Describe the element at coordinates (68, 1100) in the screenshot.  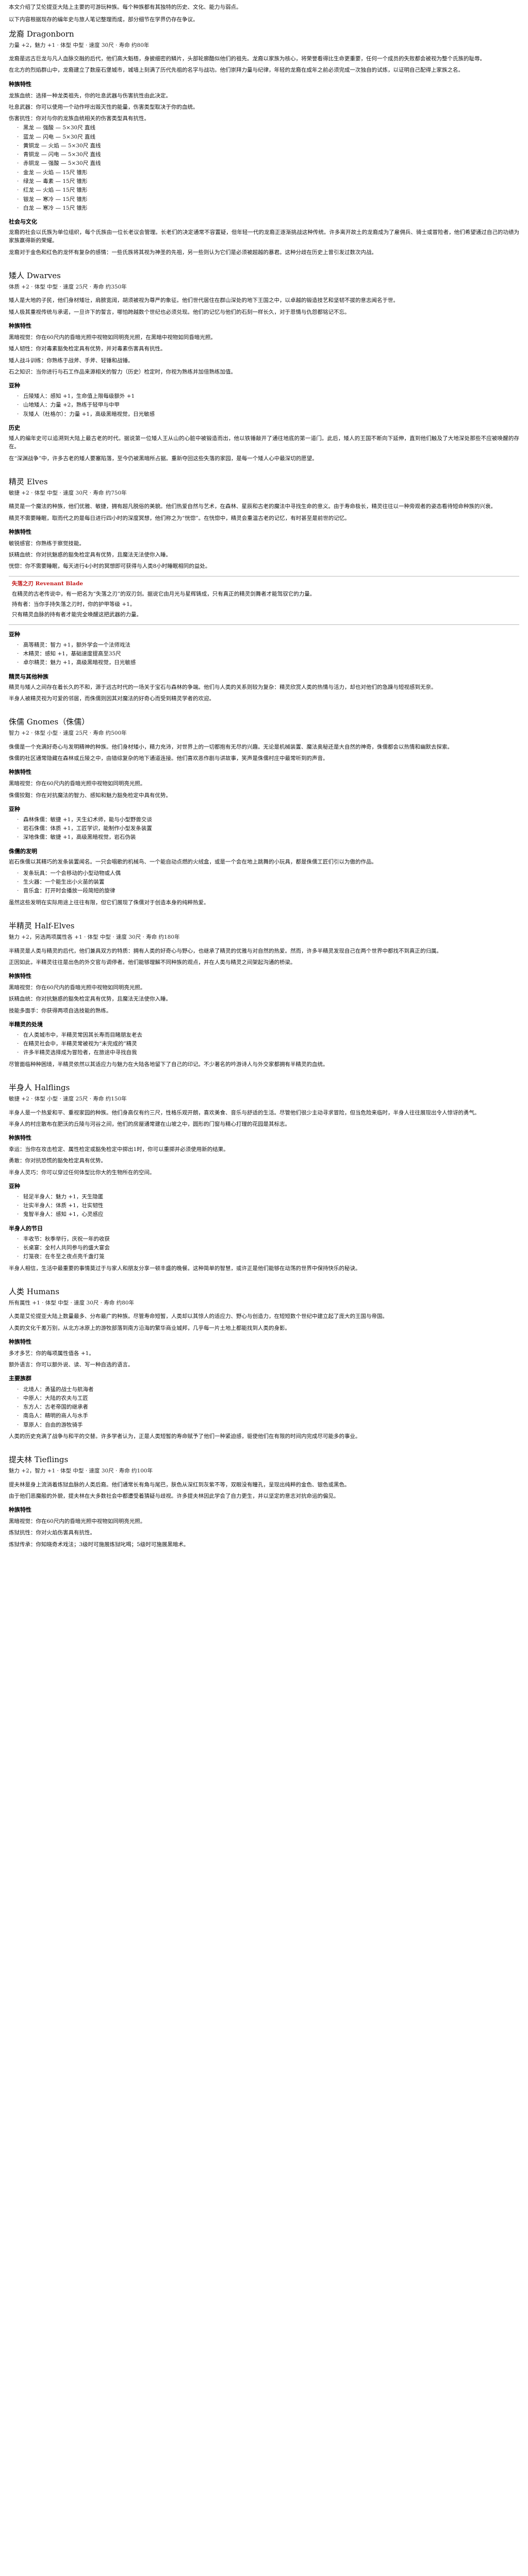
I see `section-meta: 敏捷 +2 · 体型 小型 · 速度 25尺 · 寿命 约150年` at that location.